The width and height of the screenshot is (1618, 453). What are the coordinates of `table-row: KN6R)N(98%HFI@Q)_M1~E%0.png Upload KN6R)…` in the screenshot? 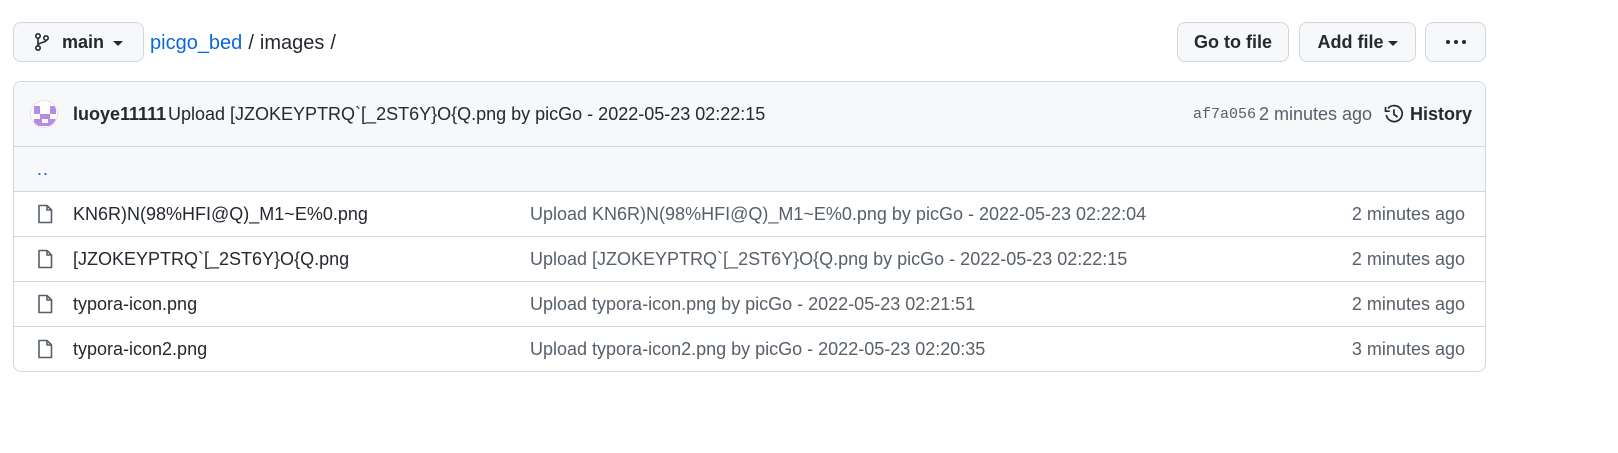 It's located at (749, 214).